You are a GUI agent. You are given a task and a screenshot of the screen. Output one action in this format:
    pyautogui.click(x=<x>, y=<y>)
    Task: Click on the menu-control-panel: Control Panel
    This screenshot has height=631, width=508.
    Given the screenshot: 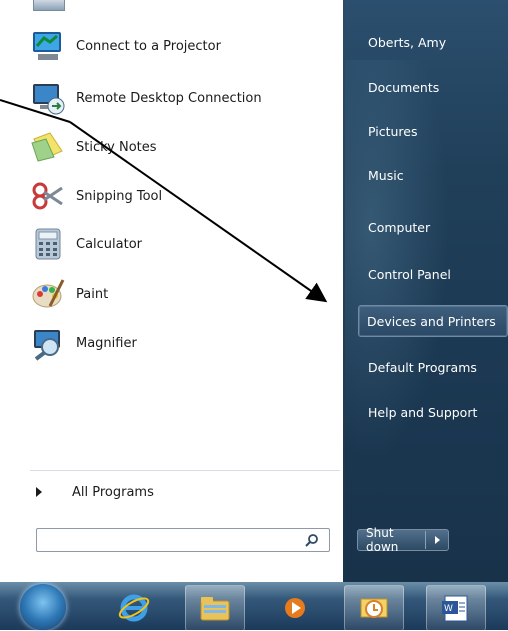 What is the action you would take?
    pyautogui.click(x=434, y=274)
    